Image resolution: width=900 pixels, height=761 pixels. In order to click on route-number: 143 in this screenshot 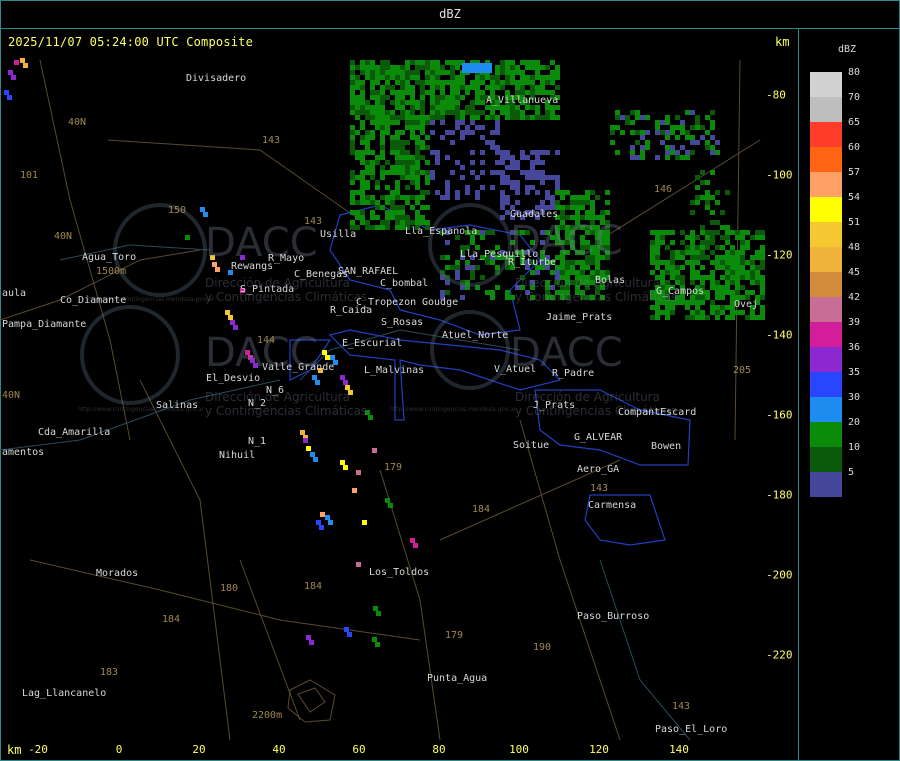, I will do `click(313, 221)`.